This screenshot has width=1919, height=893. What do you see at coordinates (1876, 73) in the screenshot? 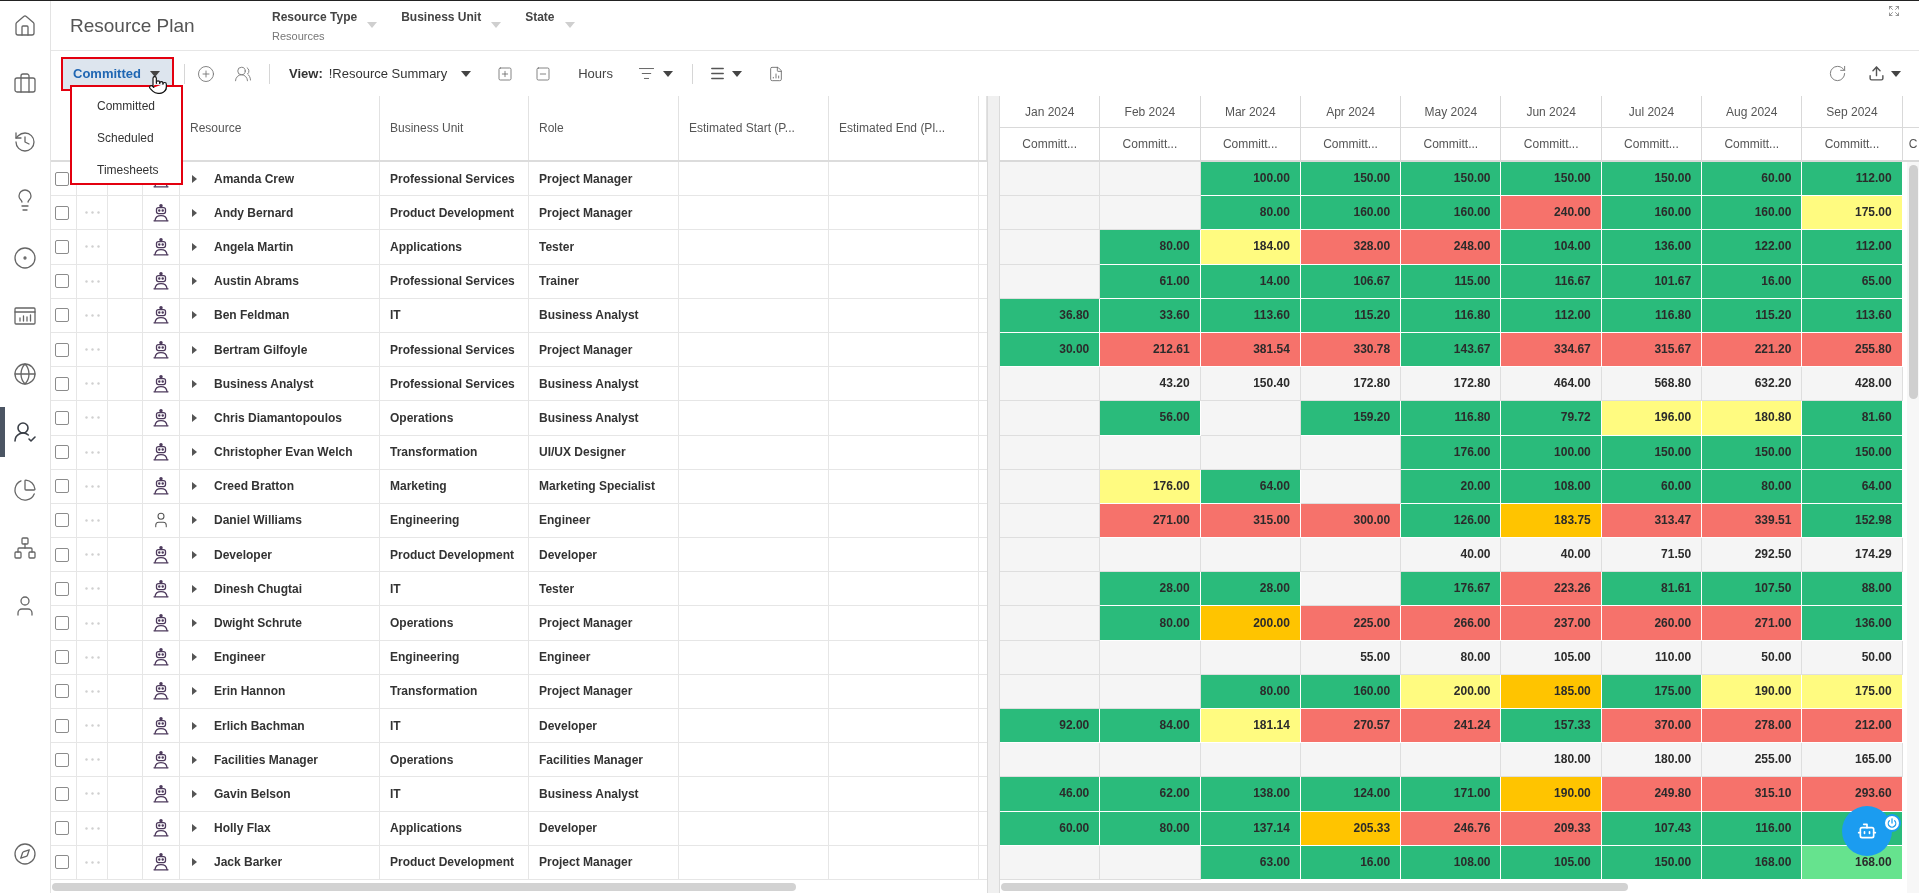
I see `upload-icon` at bounding box center [1876, 73].